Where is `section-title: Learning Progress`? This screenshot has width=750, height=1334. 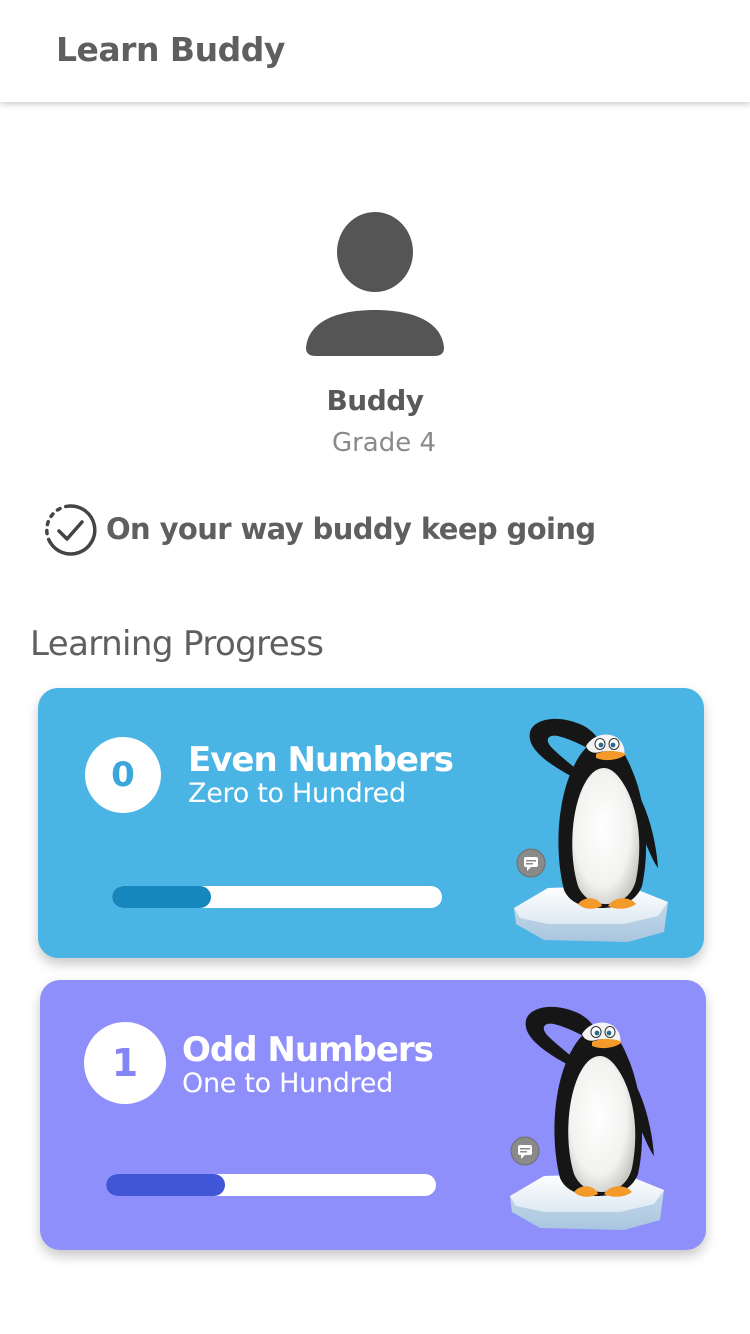
section-title: Learning Progress is located at coordinates (177, 644).